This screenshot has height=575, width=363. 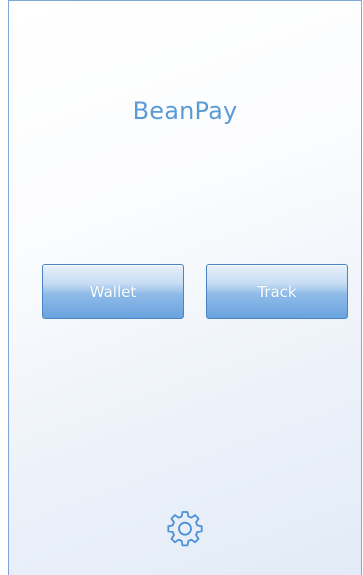 I want to click on gear-icon, so click(x=185, y=529).